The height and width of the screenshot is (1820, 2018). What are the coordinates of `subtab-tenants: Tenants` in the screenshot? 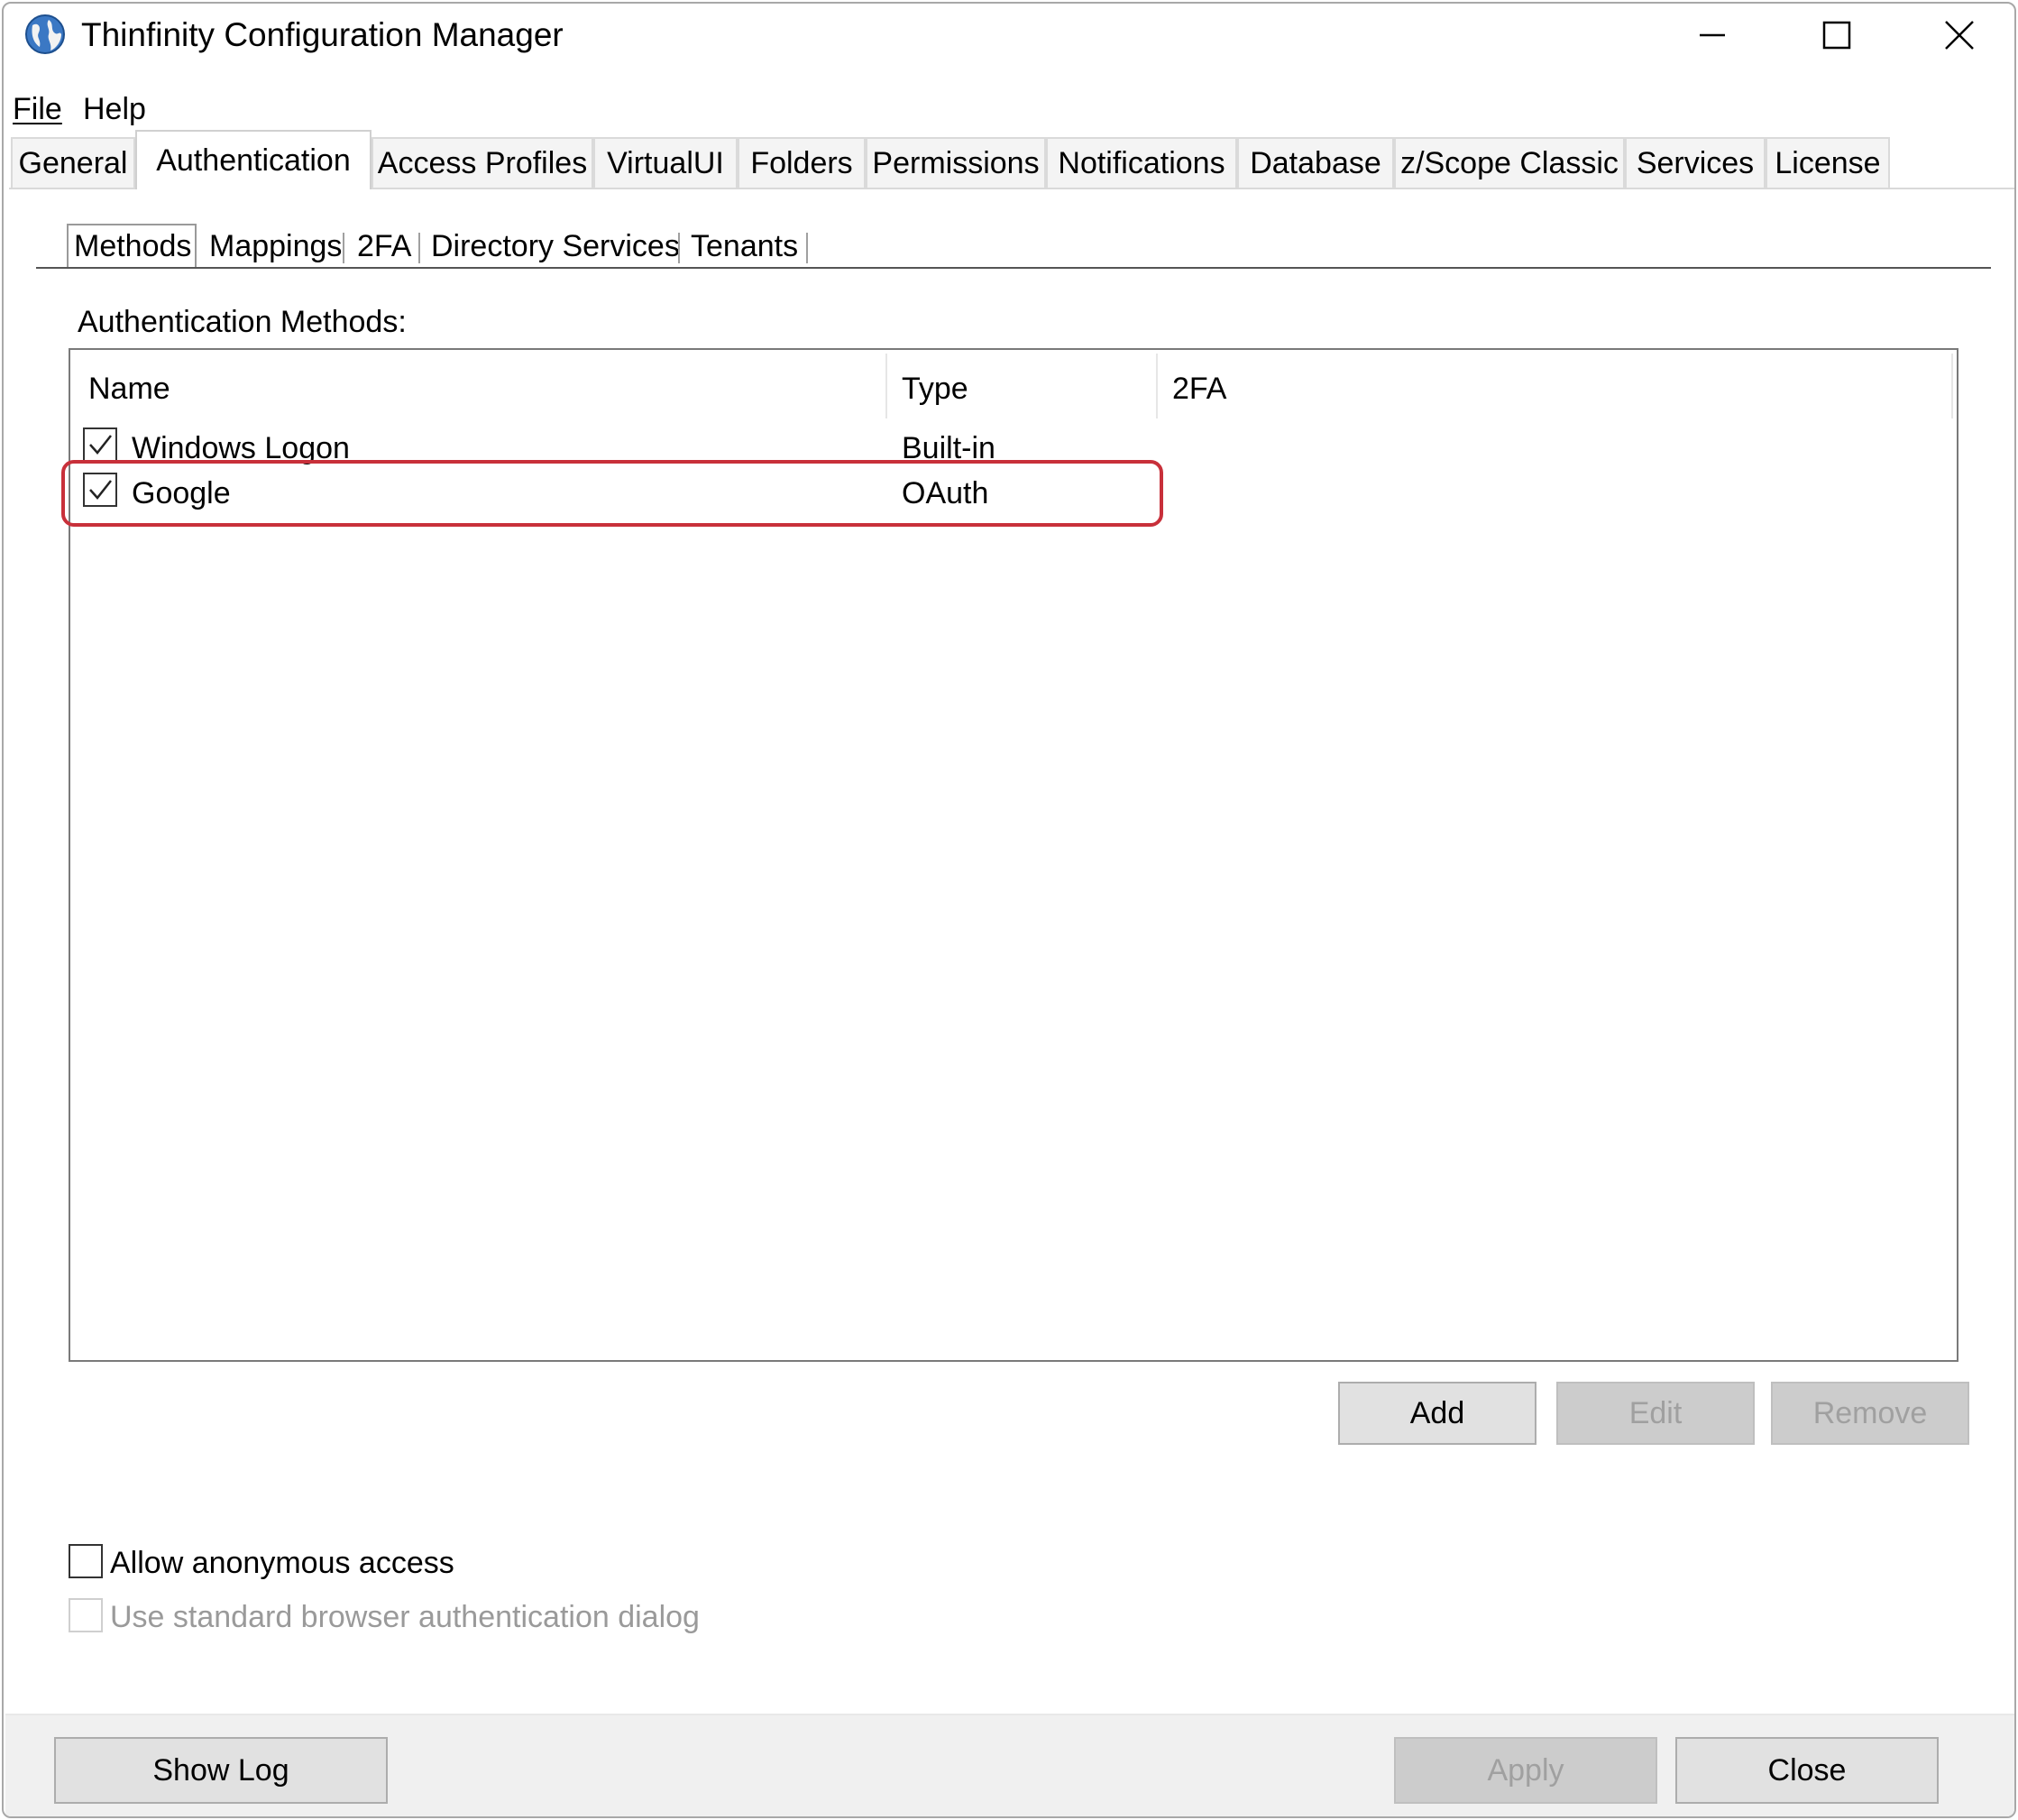 It's located at (744, 246).